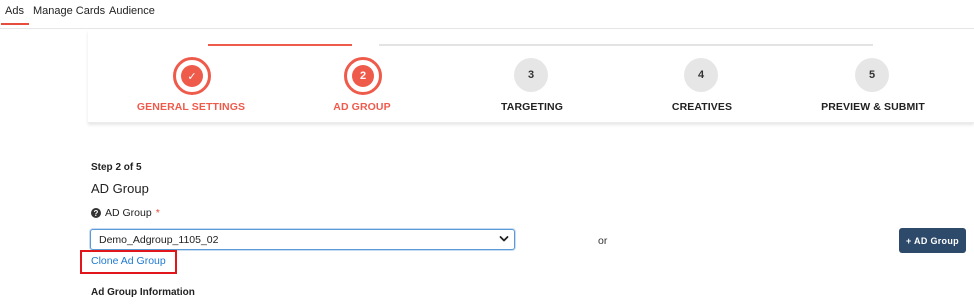  I want to click on top-nav: Ads Manage Cards Audience, so click(487, 14).